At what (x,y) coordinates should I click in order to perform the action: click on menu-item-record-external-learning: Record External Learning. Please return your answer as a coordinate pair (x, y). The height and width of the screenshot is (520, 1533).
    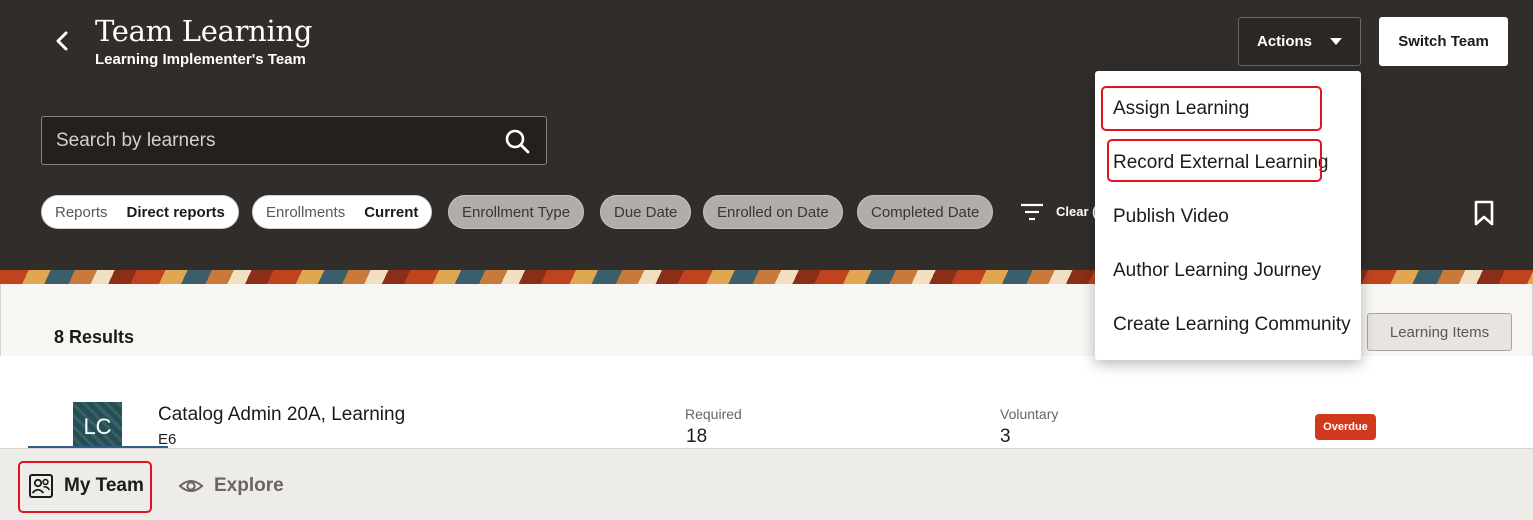
    Looking at the image, I should click on (1220, 163).